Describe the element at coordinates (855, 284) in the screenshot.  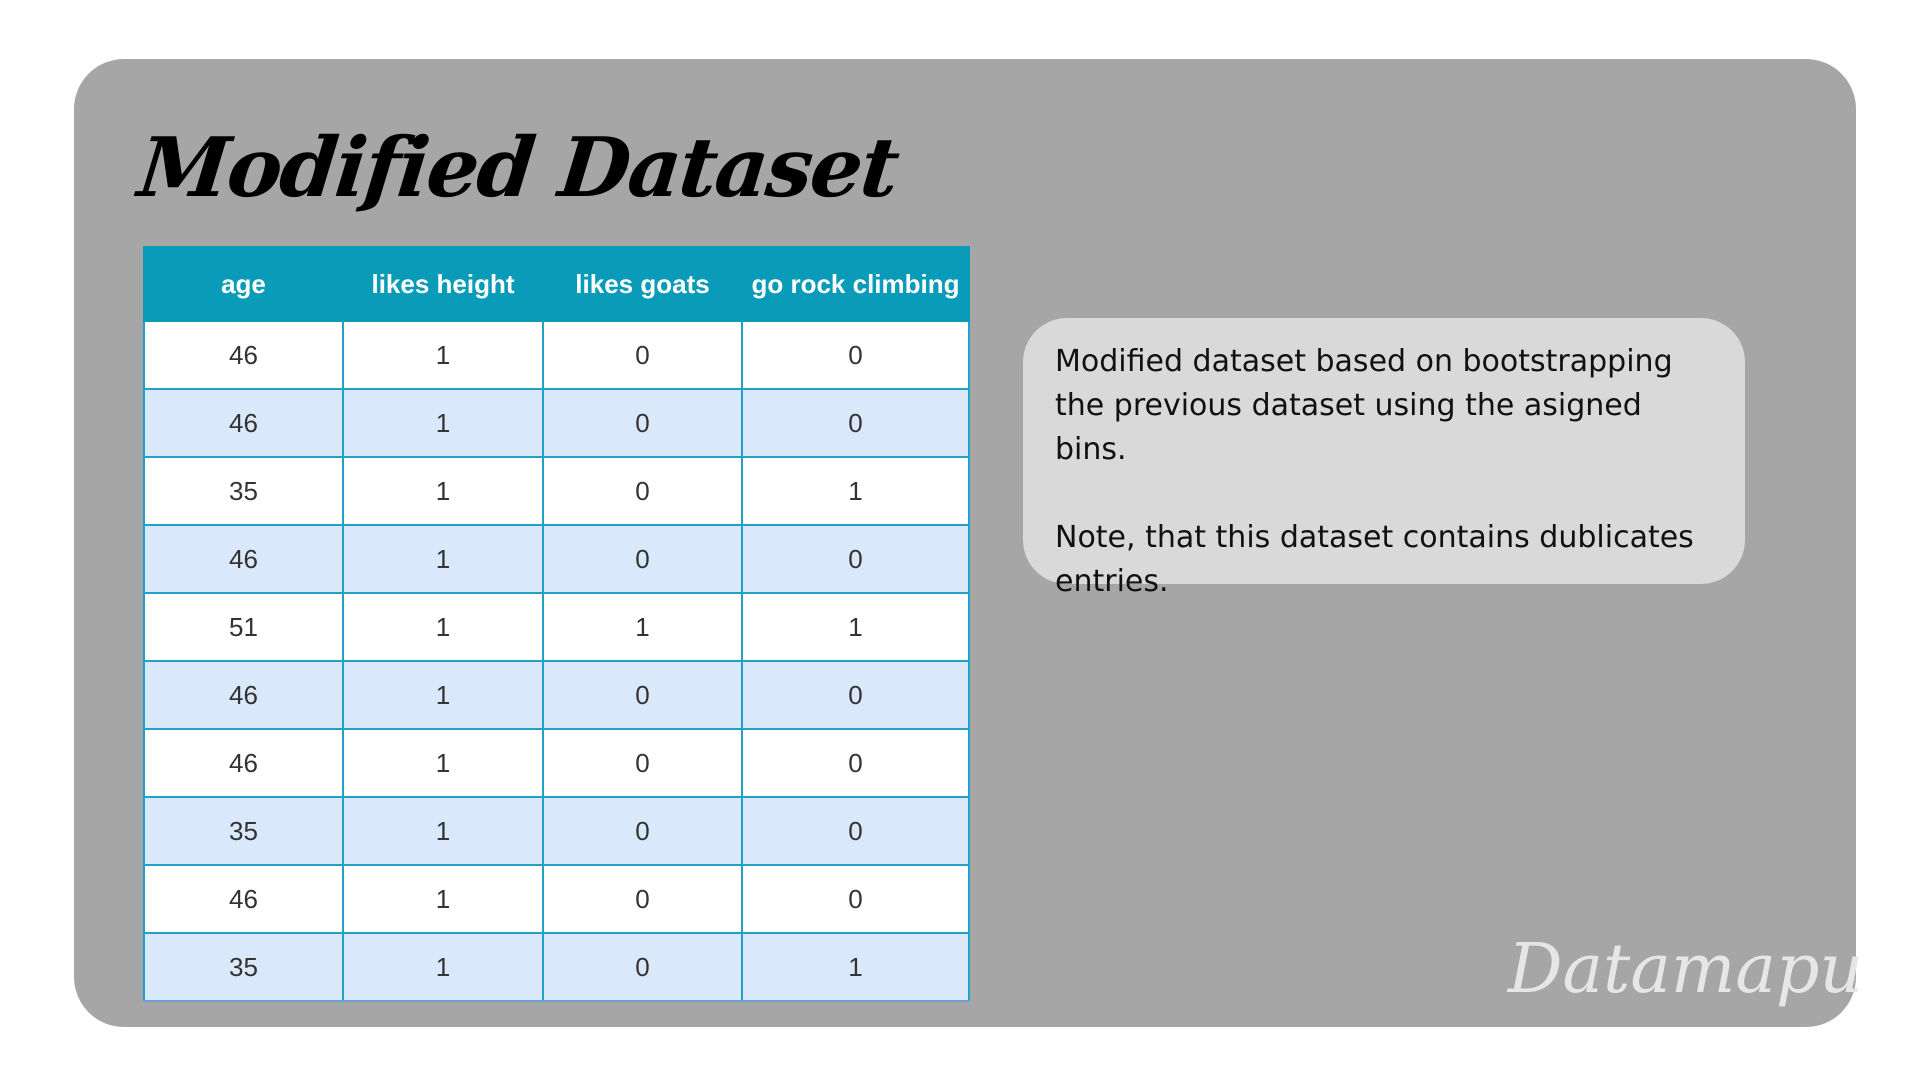
I see `column-header-go-rock-climbing: go rock climbing` at that location.